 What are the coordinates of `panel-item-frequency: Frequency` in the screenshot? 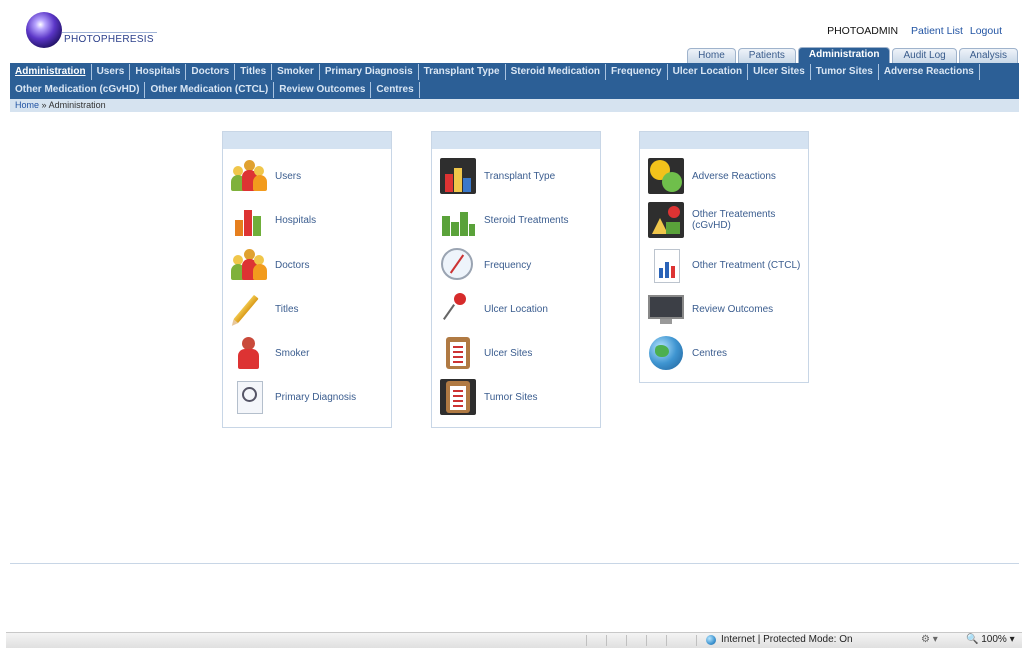 It's located at (517, 265).